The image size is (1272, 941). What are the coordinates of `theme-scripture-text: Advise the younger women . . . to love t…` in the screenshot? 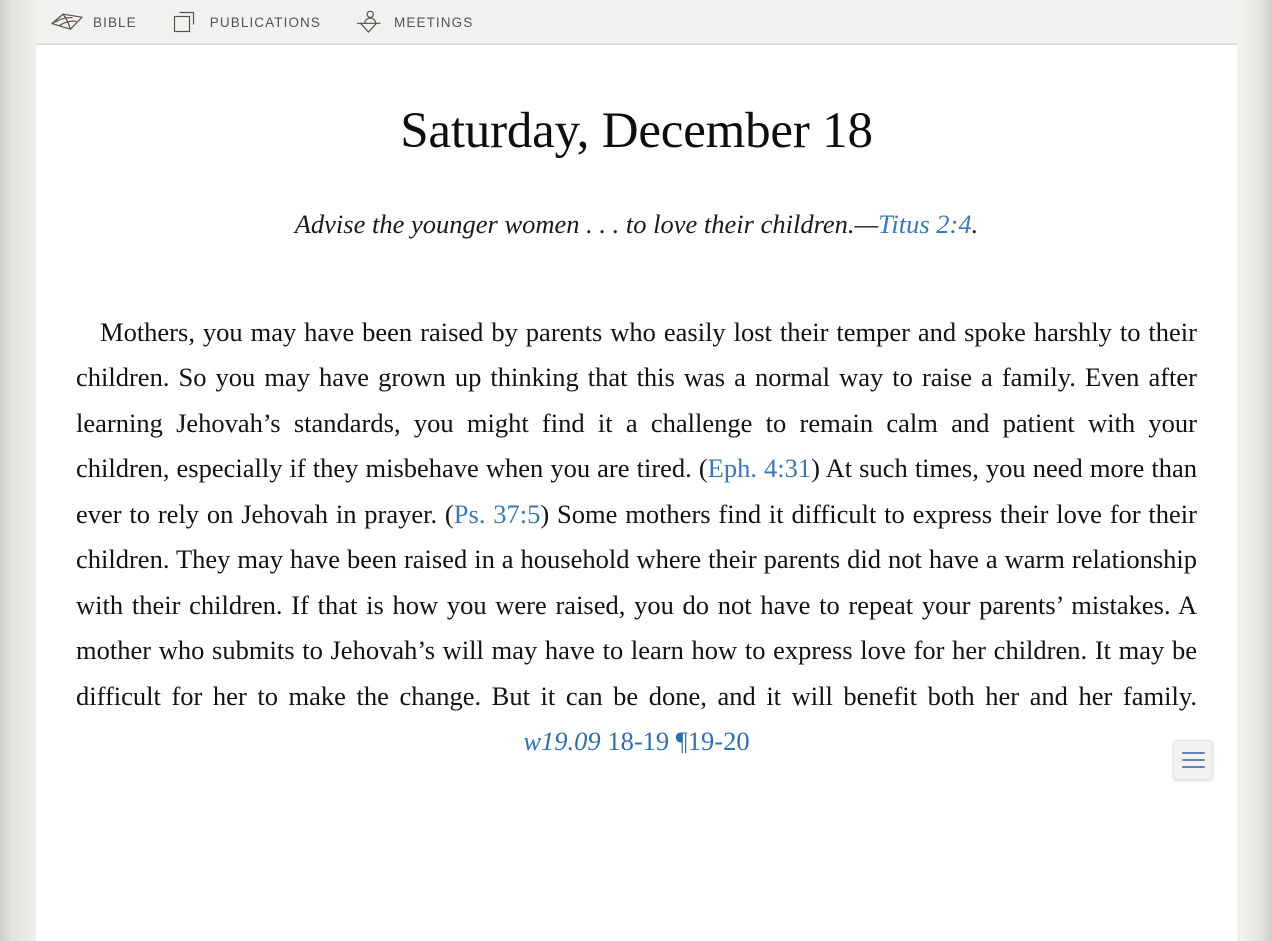 It's located at (586, 224).